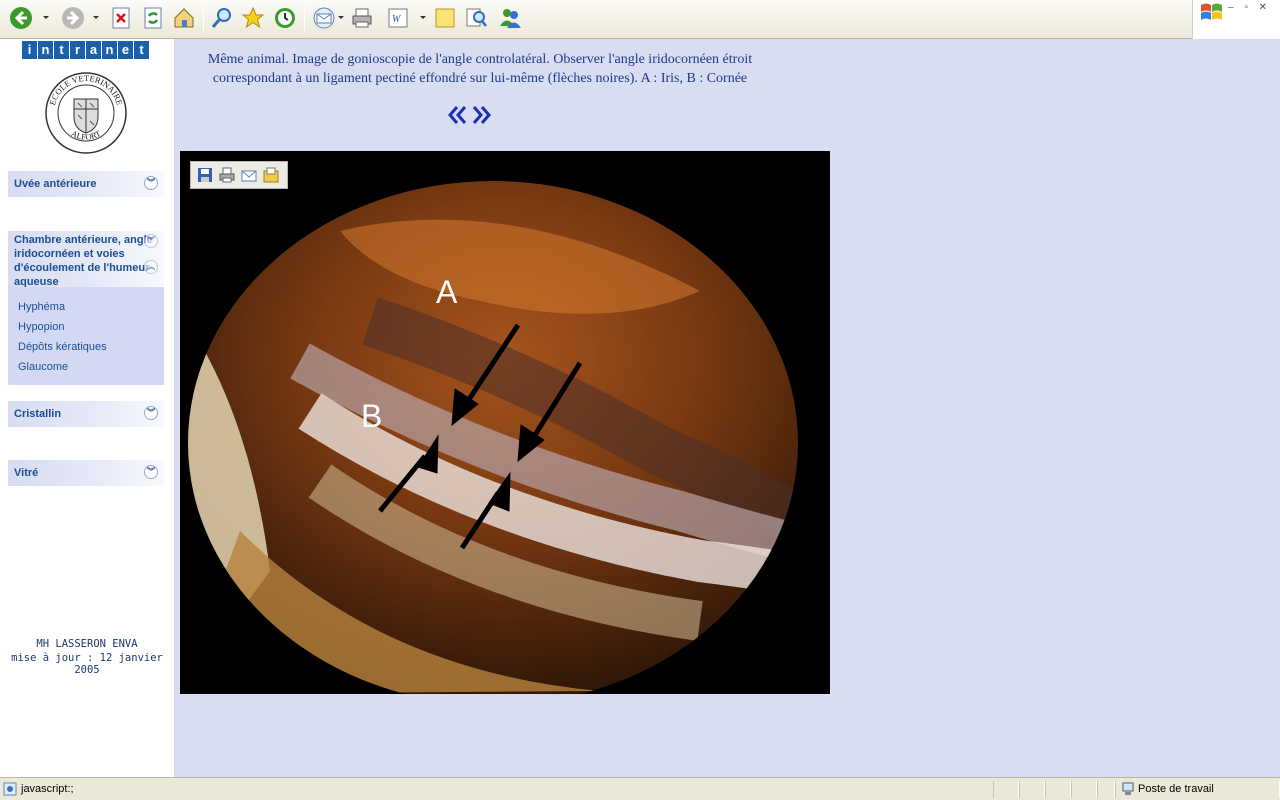 The height and width of the screenshot is (800, 1280). I want to click on discuss-icon, so click(445, 18).